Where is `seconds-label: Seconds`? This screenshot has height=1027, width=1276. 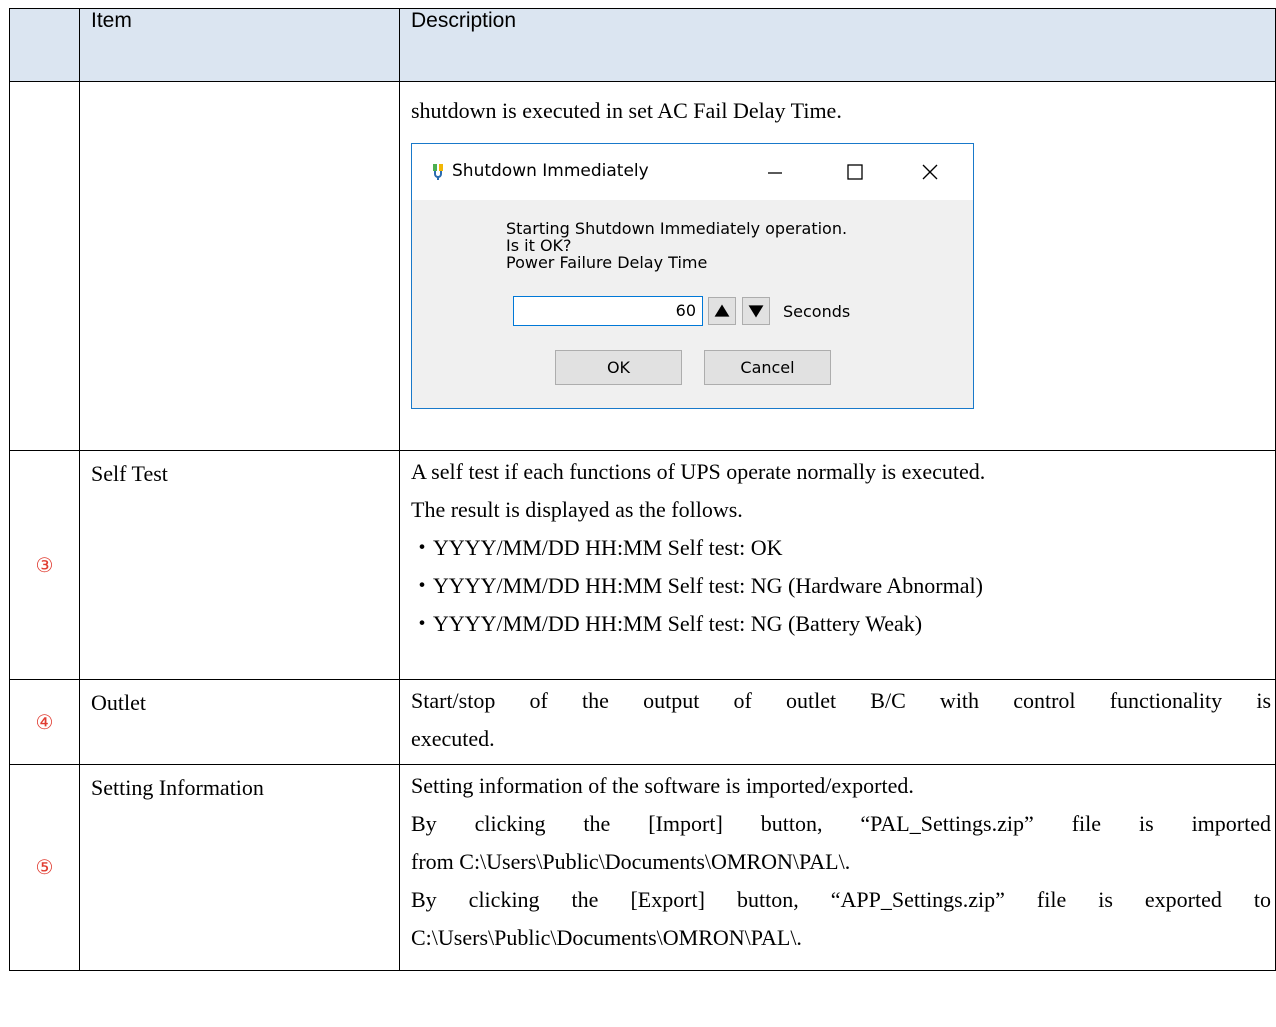 seconds-label: Seconds is located at coordinates (817, 311).